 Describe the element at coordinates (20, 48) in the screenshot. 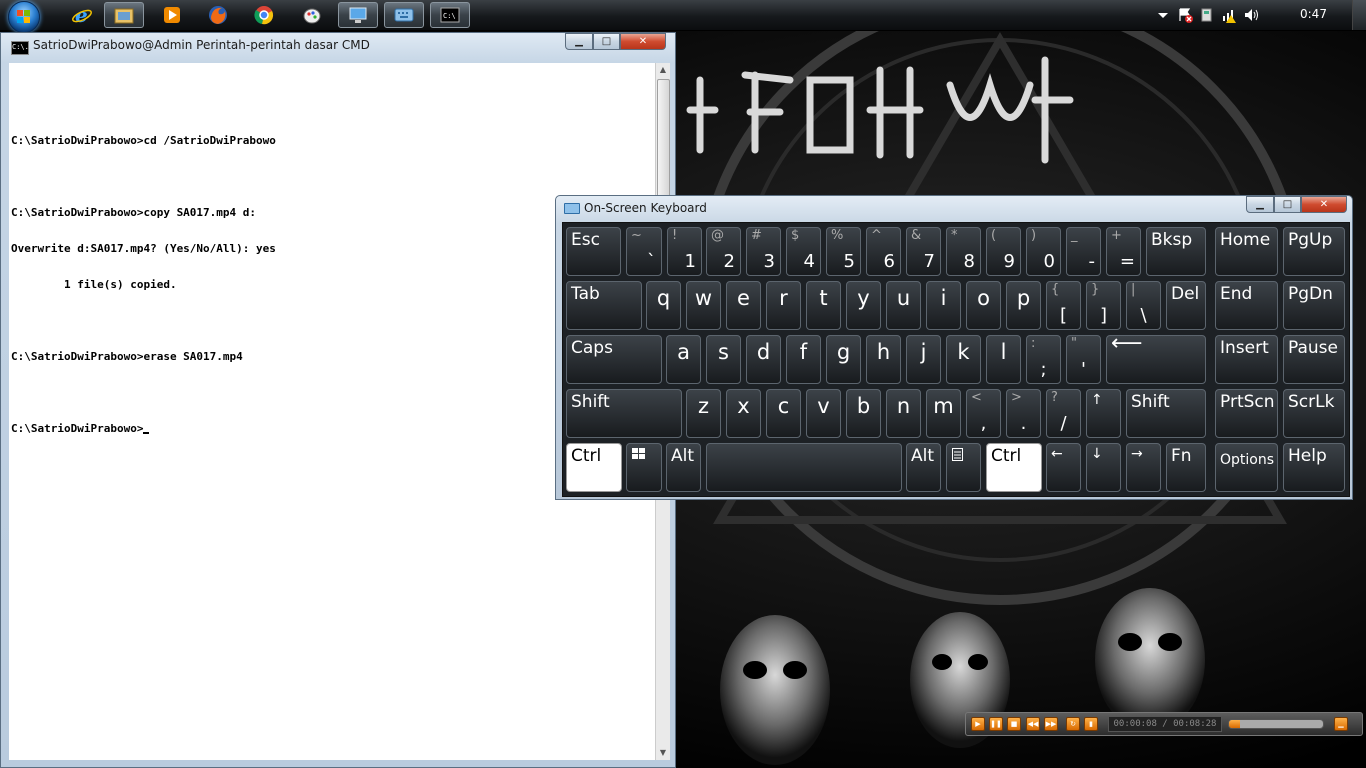

I see `cmd-window-icon: C:\.` at that location.